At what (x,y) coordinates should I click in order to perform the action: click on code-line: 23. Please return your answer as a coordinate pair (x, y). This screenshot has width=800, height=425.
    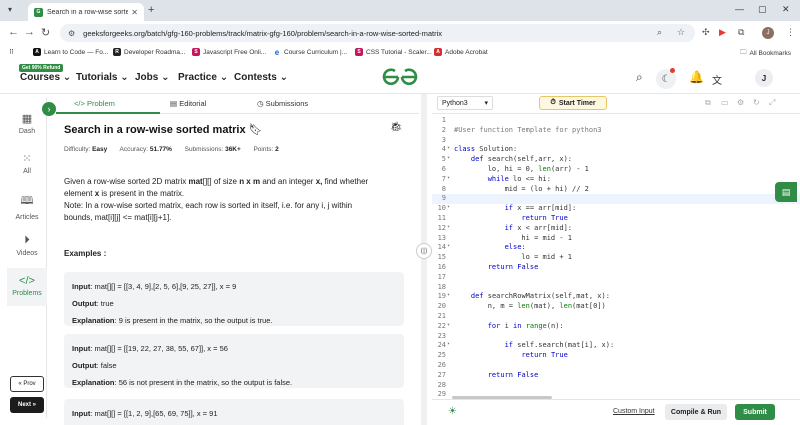
    Looking at the image, I should click on (616, 337).